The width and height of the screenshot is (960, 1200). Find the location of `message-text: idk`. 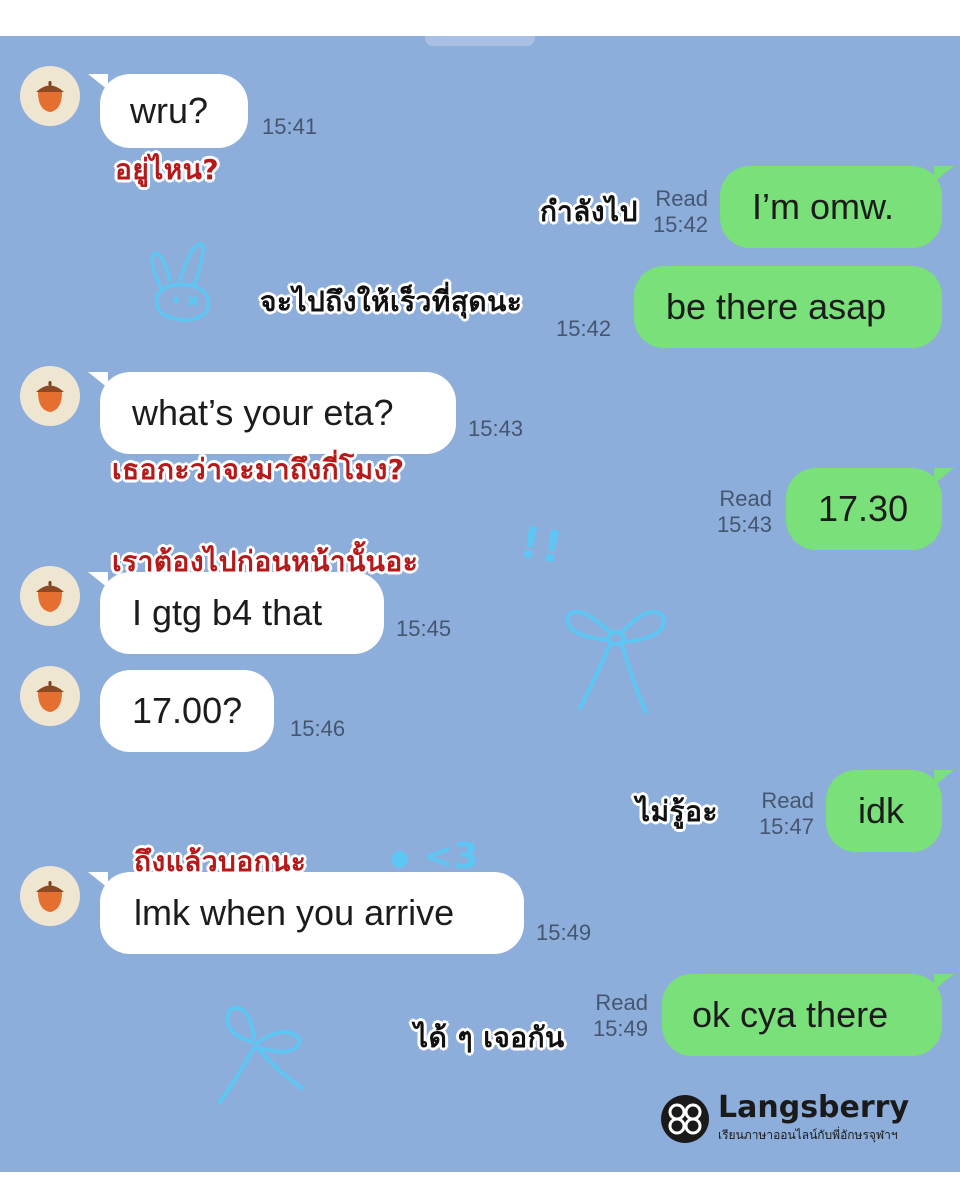

message-text: idk is located at coordinates (881, 810).